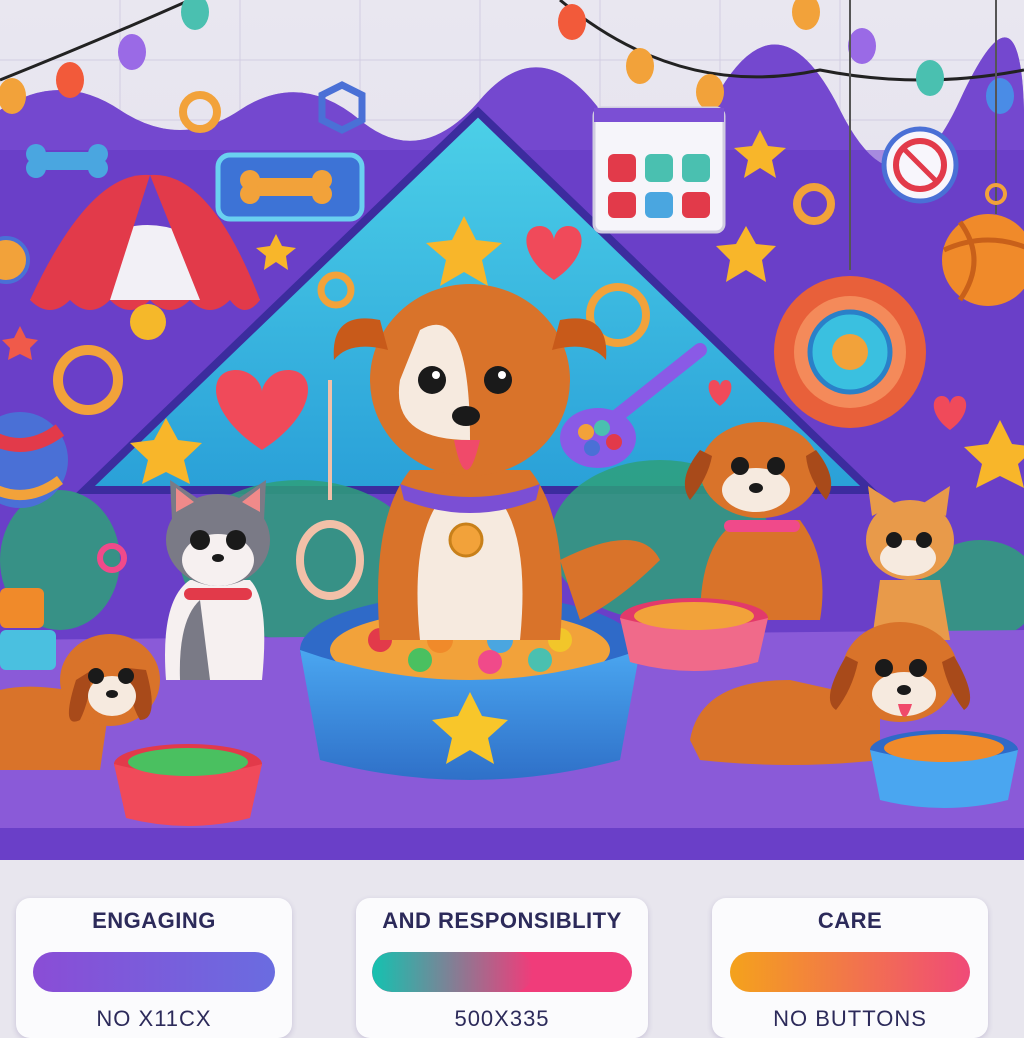 The width and height of the screenshot is (1024, 1038). What do you see at coordinates (154, 920) in the screenshot?
I see `panel-title: ENGAGING` at bounding box center [154, 920].